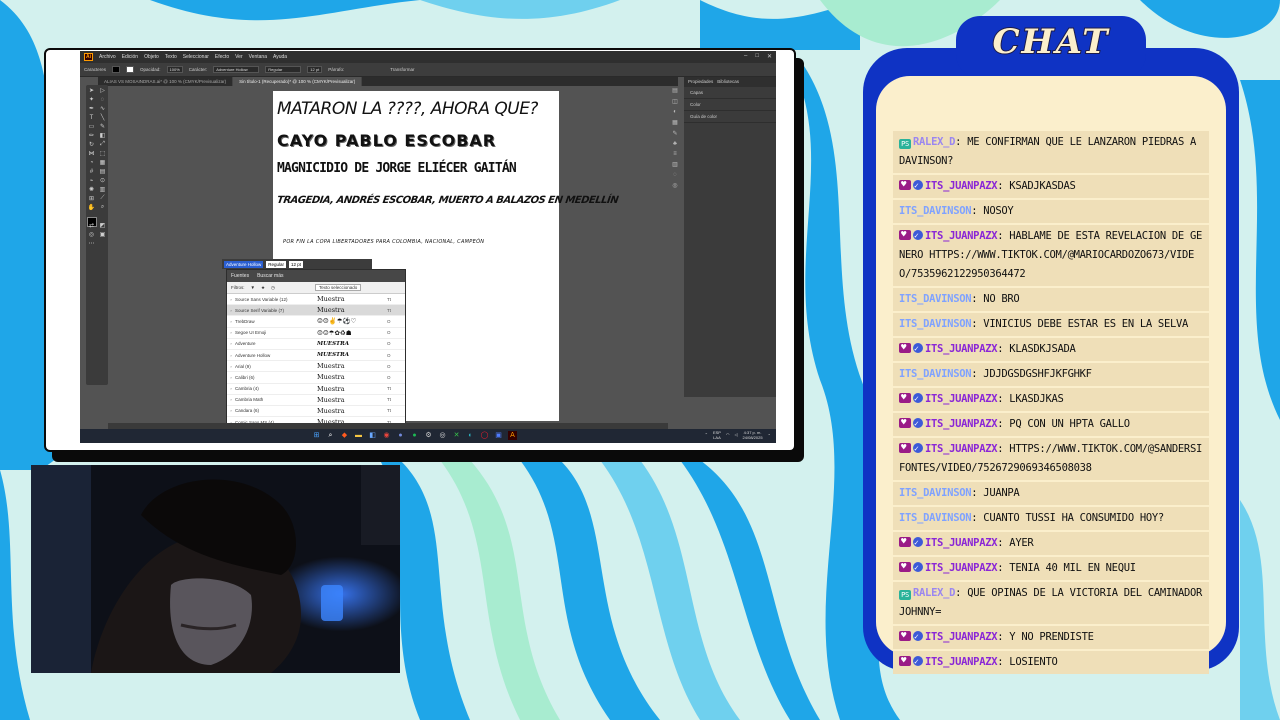 The image size is (1280, 720). Describe the element at coordinates (675, 144) in the screenshot. I see `symbols-icon: ♣` at that location.